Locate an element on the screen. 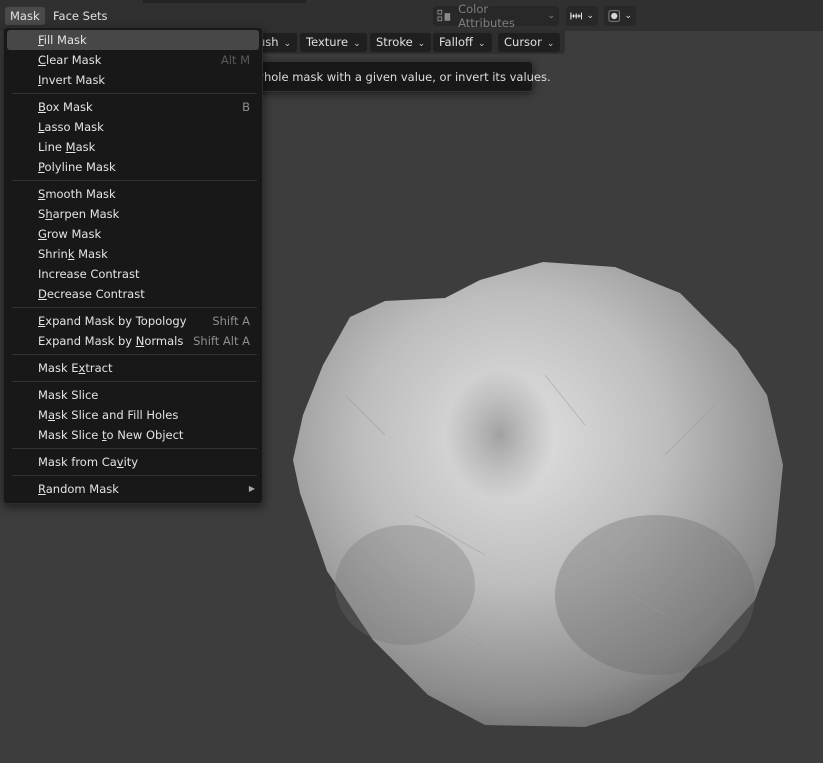  header-strip is located at coordinates (224, 1).